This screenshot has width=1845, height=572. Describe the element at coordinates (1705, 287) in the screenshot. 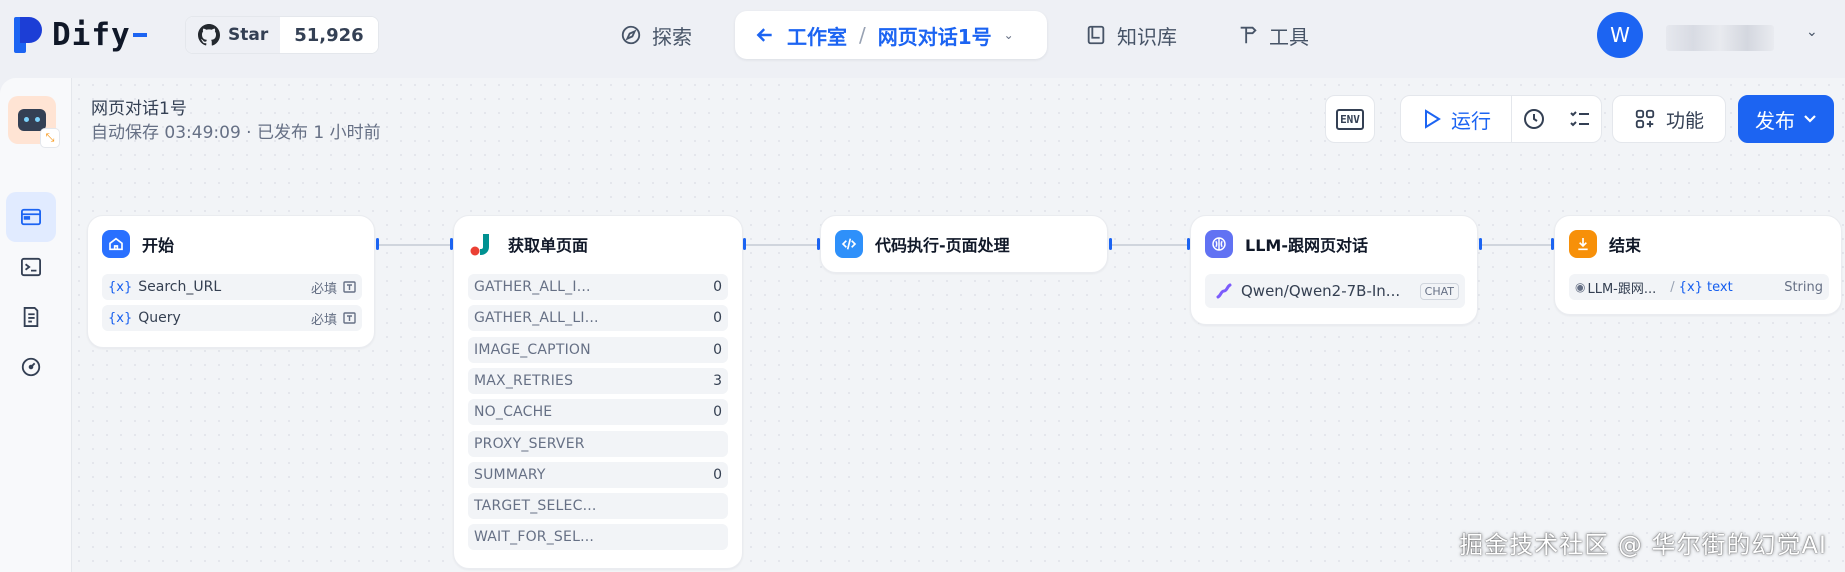

I see `output-var: {x} text` at that location.